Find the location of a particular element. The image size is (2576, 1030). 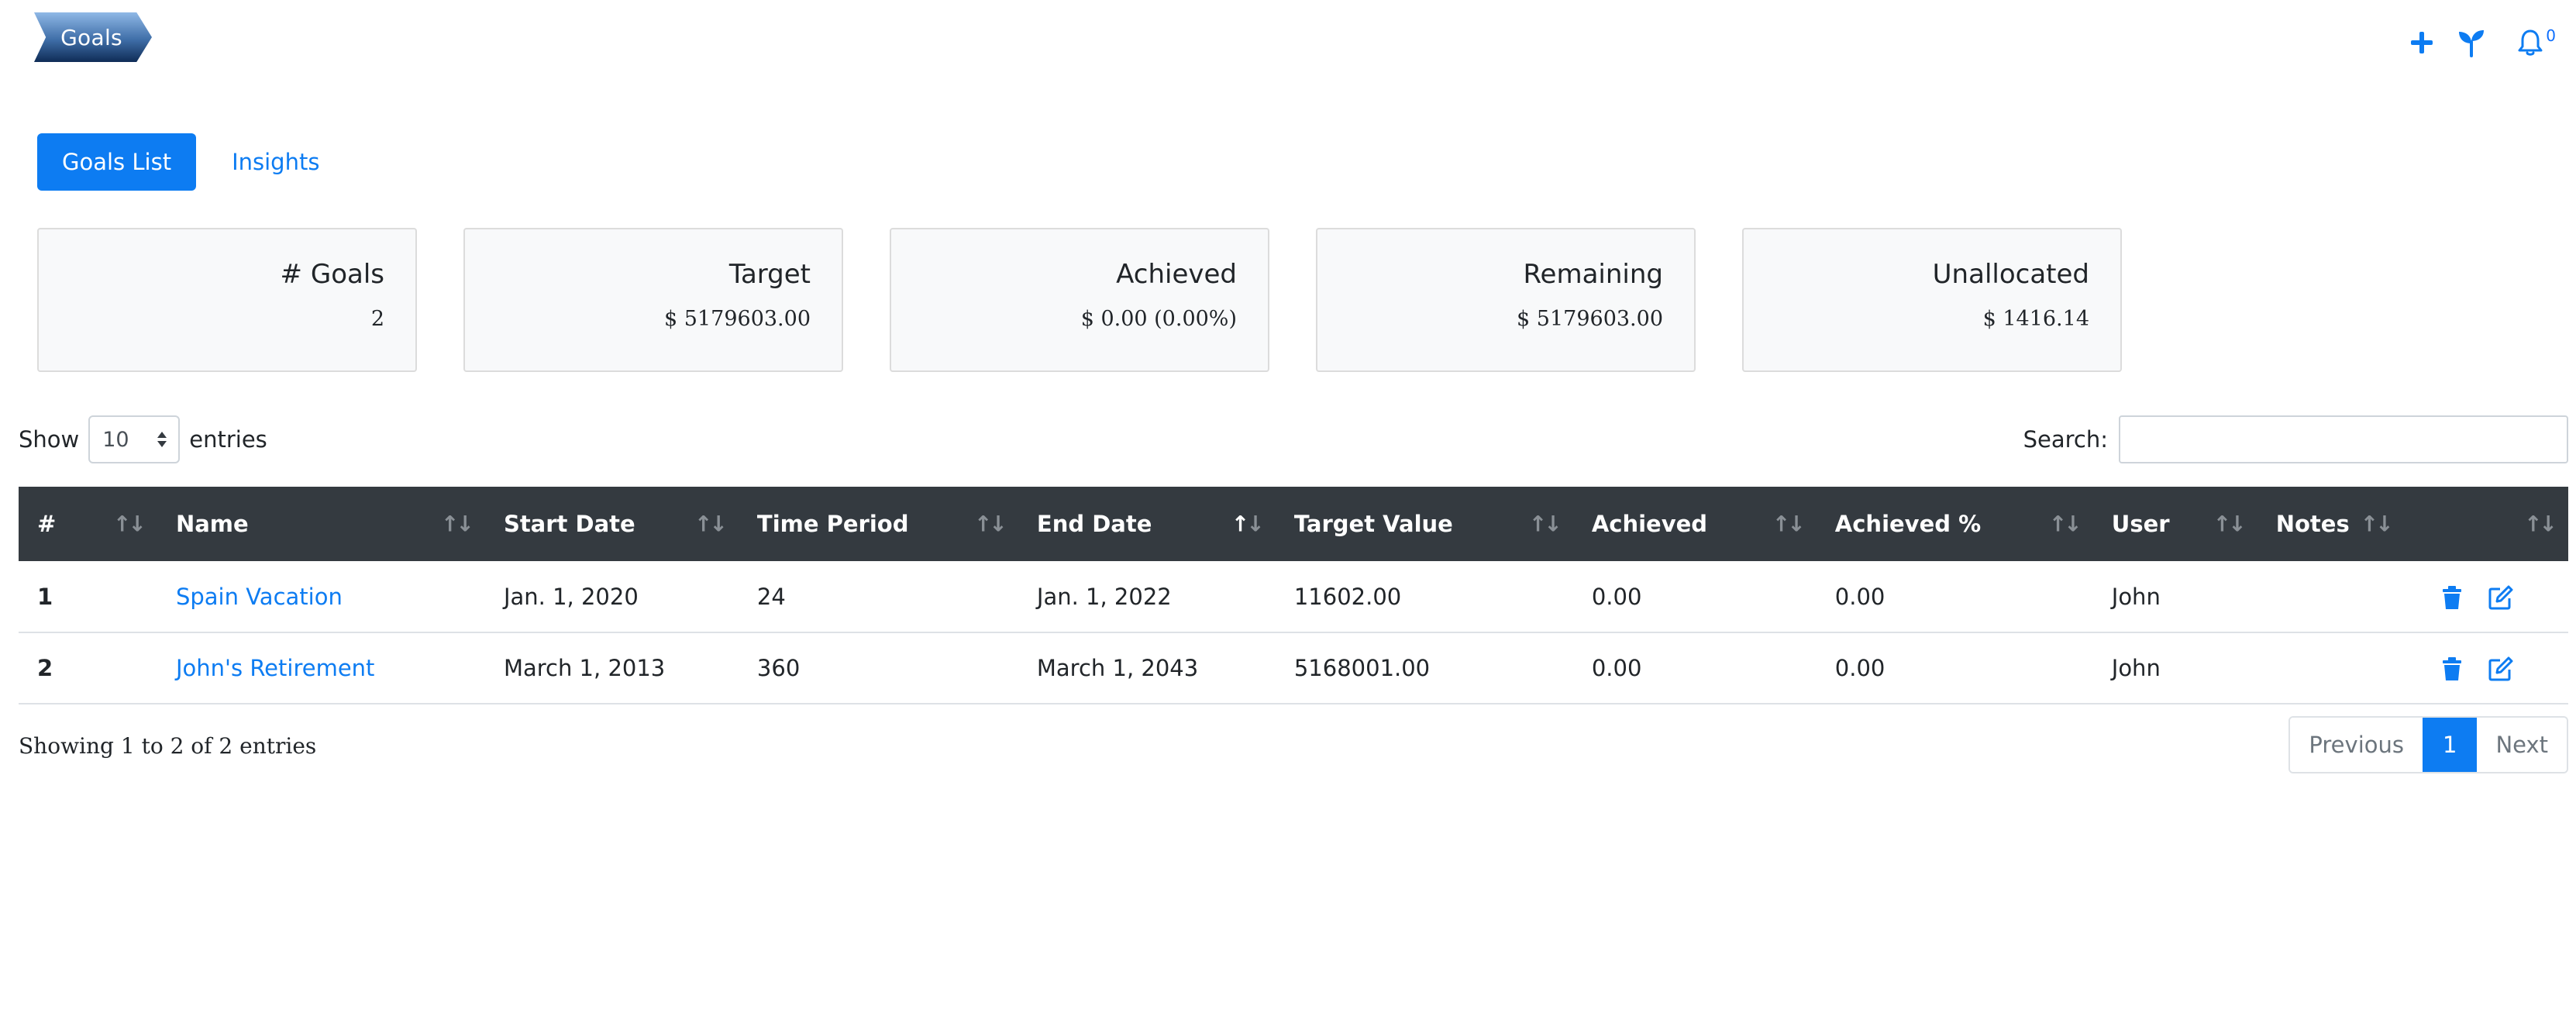

sprout-icon is located at coordinates (2471, 42).